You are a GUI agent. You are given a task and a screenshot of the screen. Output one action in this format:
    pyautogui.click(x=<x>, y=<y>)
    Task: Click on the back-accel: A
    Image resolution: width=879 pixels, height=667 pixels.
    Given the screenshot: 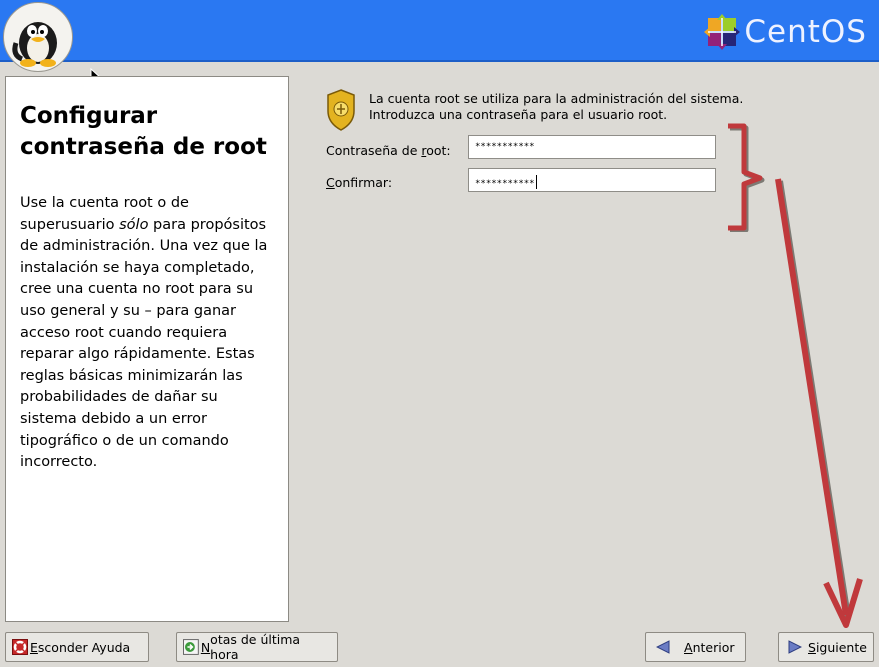 What is the action you would take?
    pyautogui.click(x=688, y=647)
    